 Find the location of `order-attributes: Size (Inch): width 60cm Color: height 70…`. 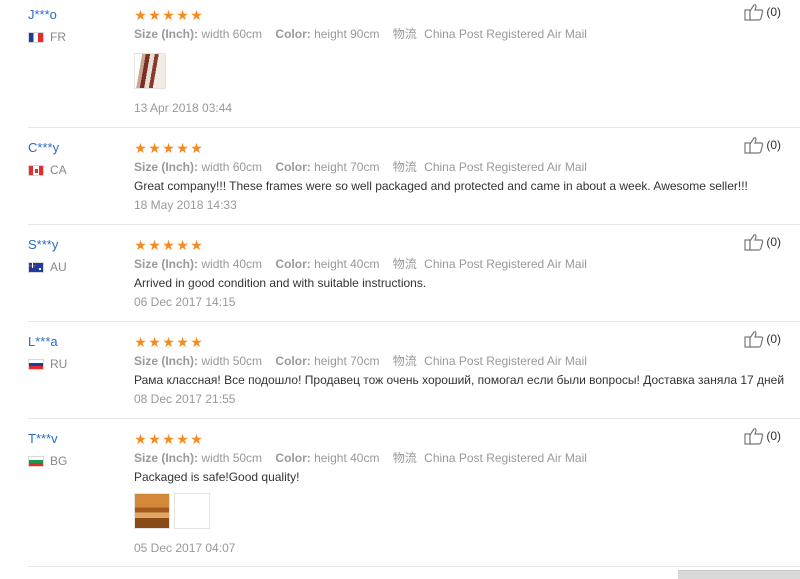

order-attributes: Size (Inch): width 60cm Color: height 70… is located at coordinates (360, 167).